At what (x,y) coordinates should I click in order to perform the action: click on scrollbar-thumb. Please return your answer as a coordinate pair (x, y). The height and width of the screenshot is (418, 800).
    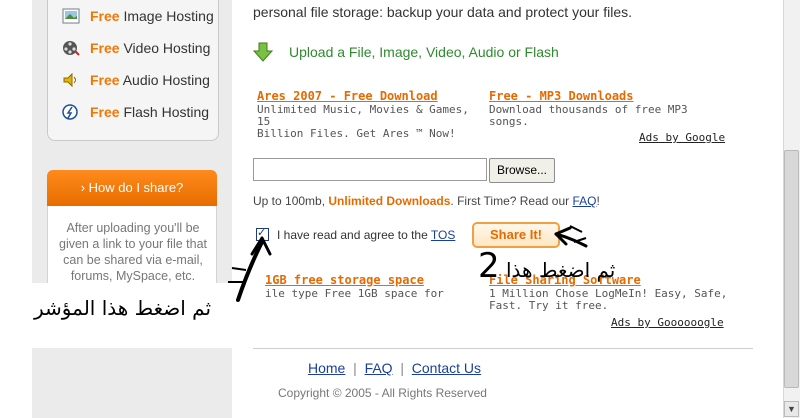
    Looking at the image, I should click on (791, 269).